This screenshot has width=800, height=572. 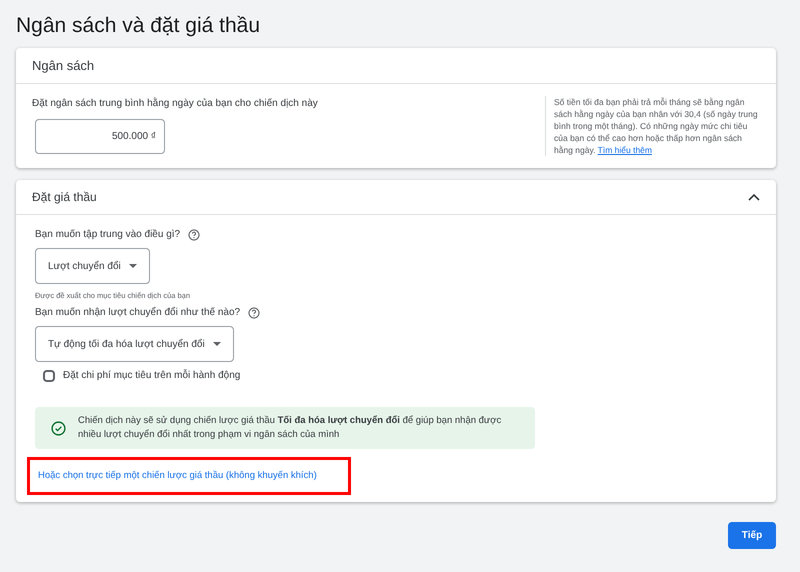 I want to click on card-title: Đặt giá thầu, so click(x=64, y=197).